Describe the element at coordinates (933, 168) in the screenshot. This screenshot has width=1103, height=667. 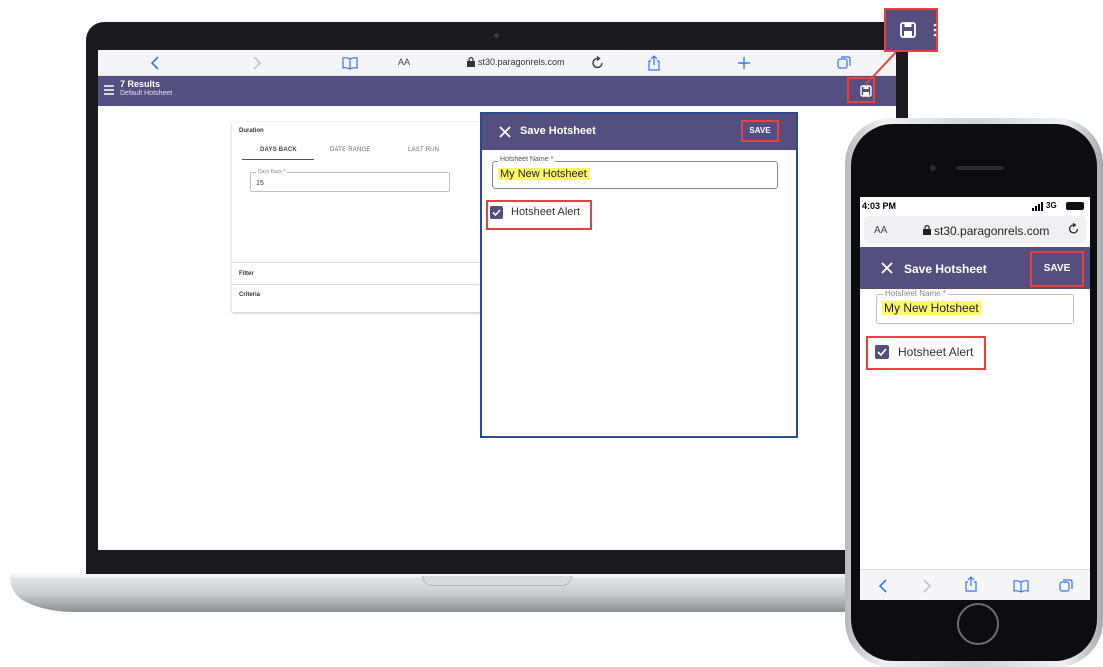
I see `phone-camera` at that location.